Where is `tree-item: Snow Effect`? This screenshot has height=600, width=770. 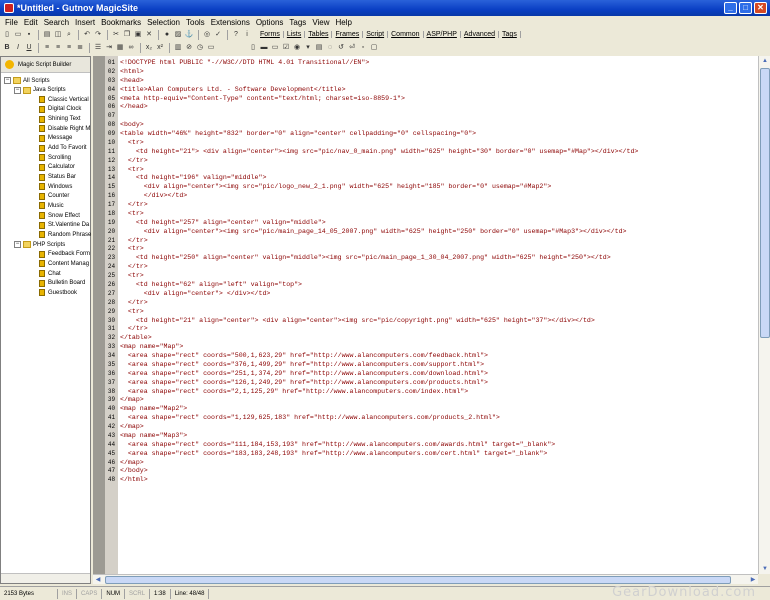 tree-item: Snow Effect is located at coordinates (59, 215).